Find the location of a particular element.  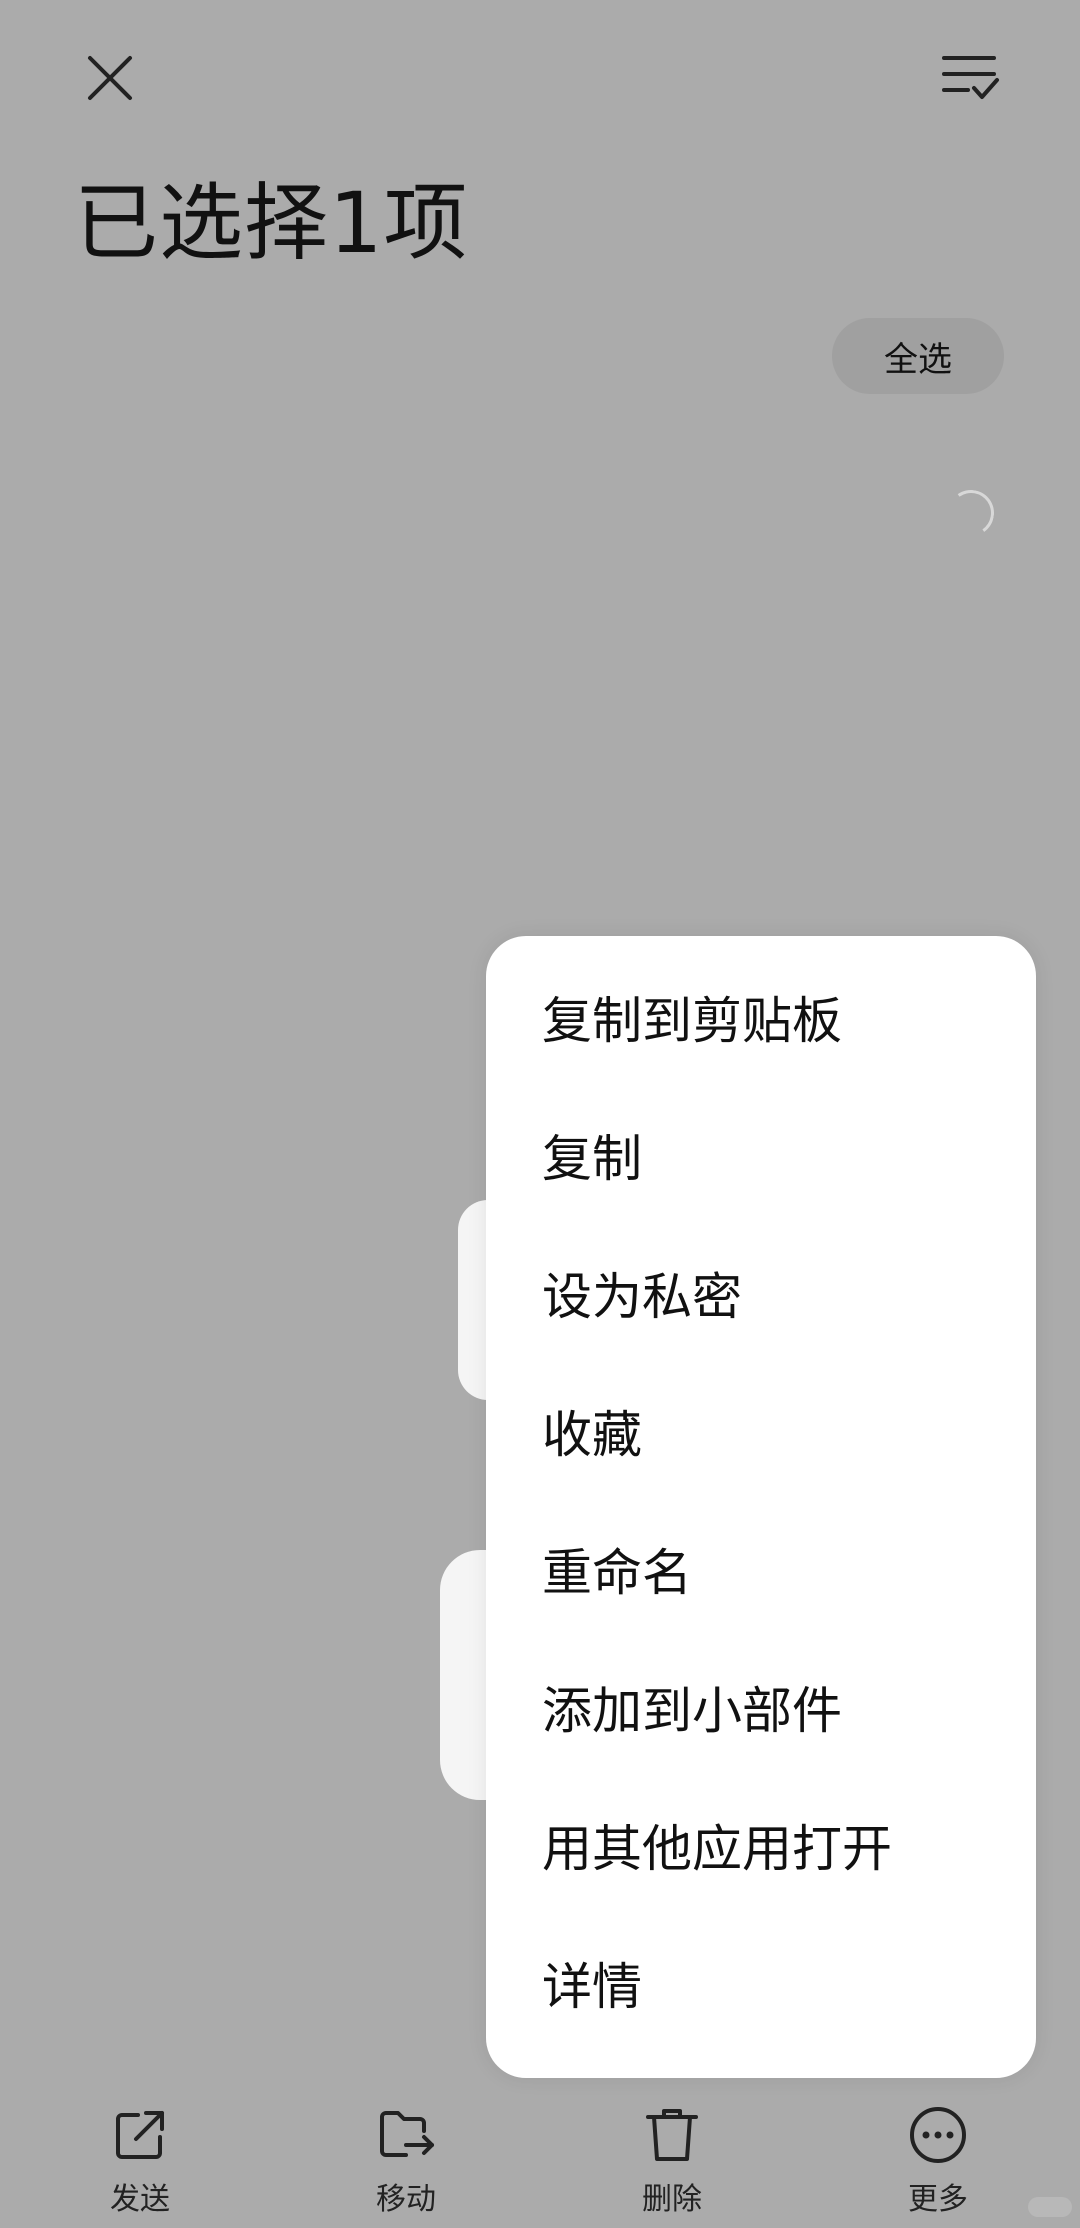

move-button: 移动 is located at coordinates (406, 2154).